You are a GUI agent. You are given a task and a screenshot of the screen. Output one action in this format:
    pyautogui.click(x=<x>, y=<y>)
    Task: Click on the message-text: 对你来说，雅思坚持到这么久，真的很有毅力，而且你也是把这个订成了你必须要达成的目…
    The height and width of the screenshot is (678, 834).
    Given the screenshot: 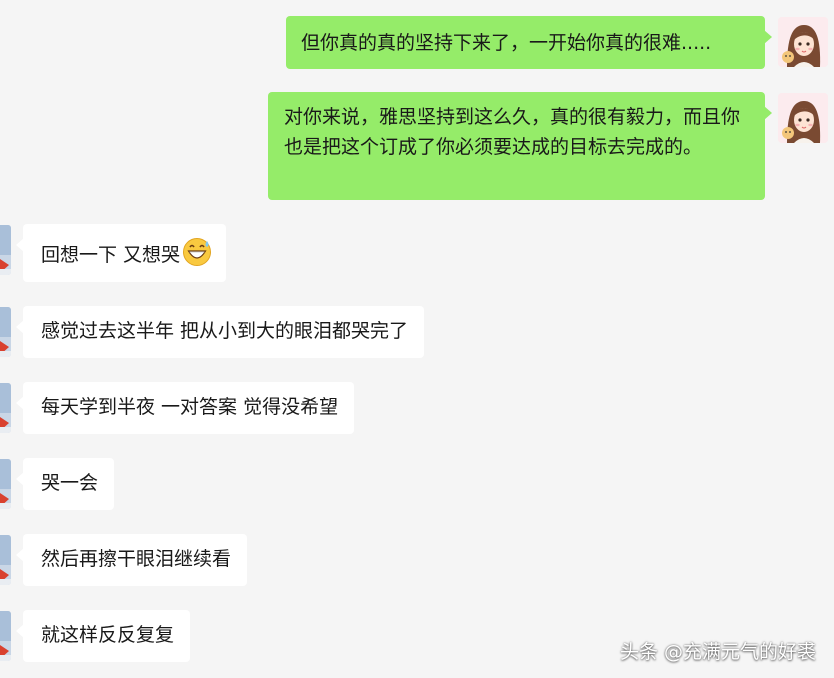 What is the action you would take?
    pyautogui.click(x=512, y=132)
    